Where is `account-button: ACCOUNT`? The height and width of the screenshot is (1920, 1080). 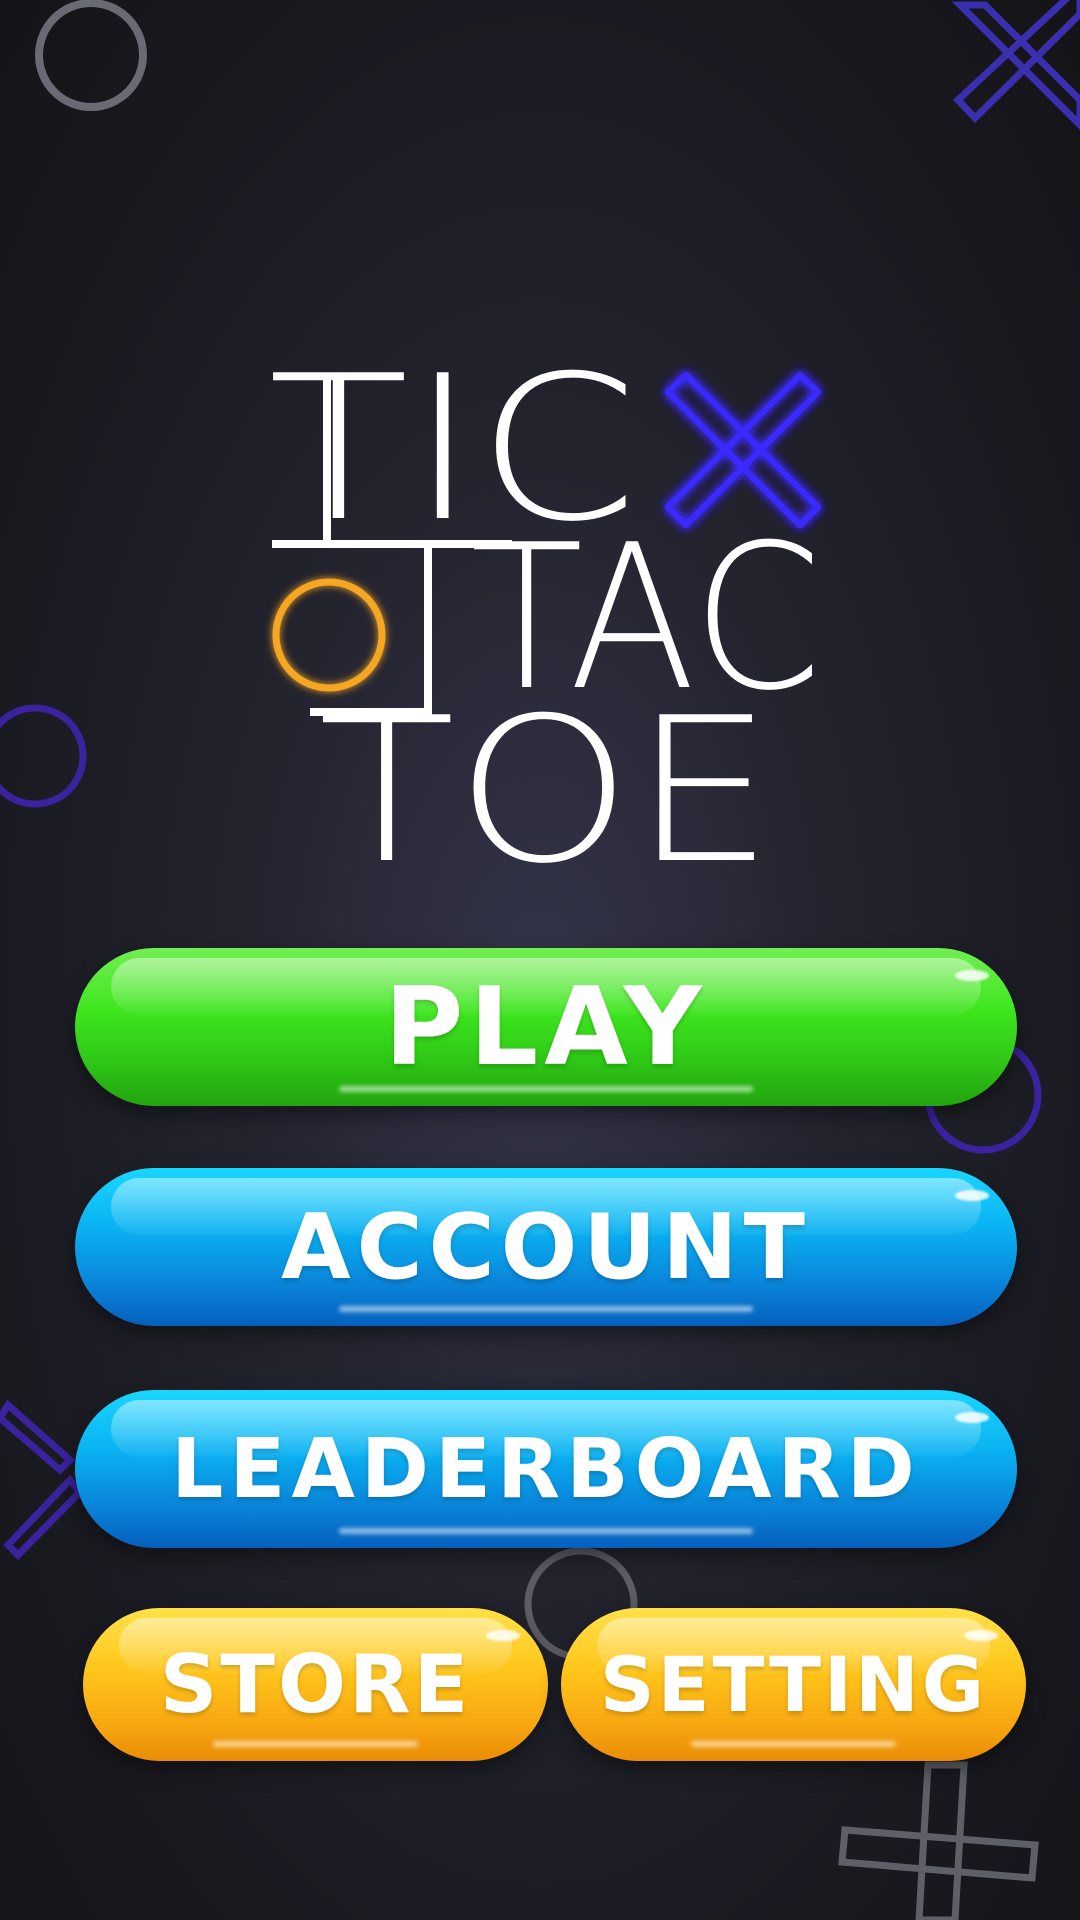
account-button: ACCOUNT is located at coordinates (546, 1247).